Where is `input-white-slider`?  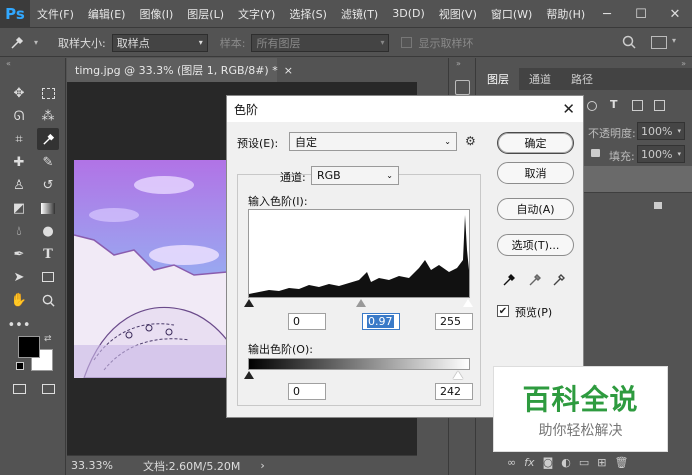 input-white-slider is located at coordinates (468, 303).